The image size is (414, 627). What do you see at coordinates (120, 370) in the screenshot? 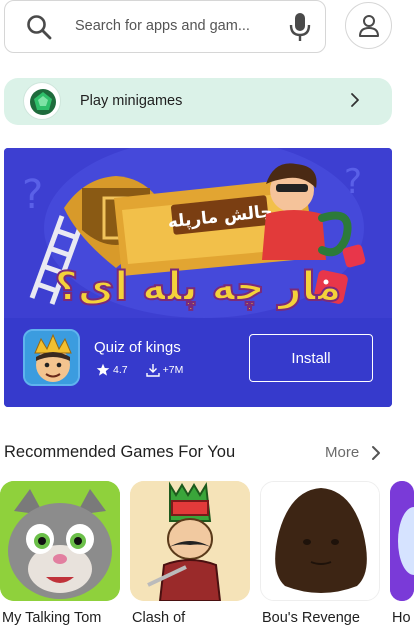
I see `app-rating: 4.7` at bounding box center [120, 370].